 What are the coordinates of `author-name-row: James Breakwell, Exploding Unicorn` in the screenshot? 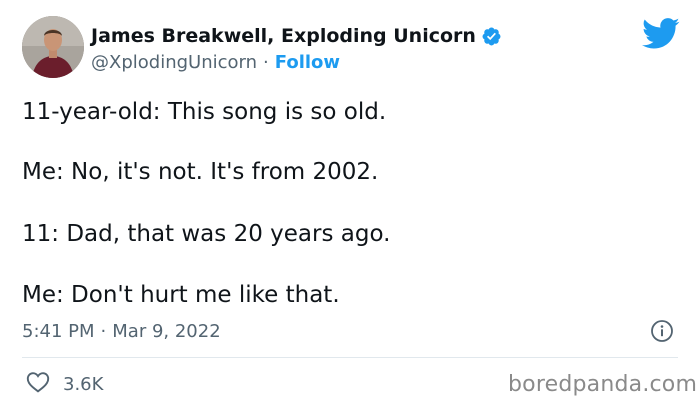 It's located at (296, 36).